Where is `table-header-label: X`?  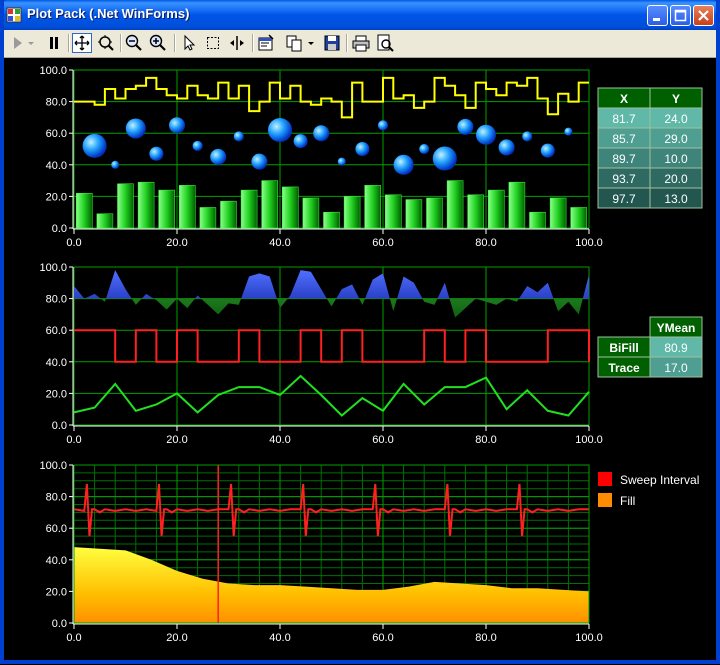
table-header-label: X is located at coordinates (624, 99).